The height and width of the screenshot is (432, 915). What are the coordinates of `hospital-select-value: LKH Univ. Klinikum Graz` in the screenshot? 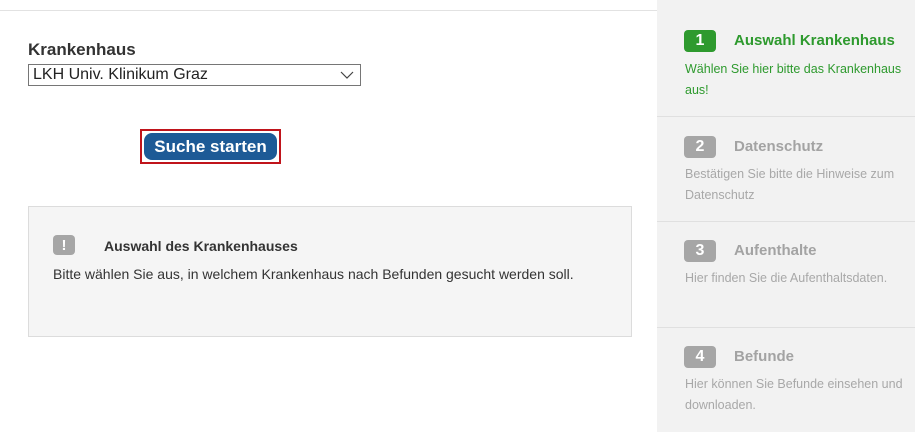 It's located at (120, 74).